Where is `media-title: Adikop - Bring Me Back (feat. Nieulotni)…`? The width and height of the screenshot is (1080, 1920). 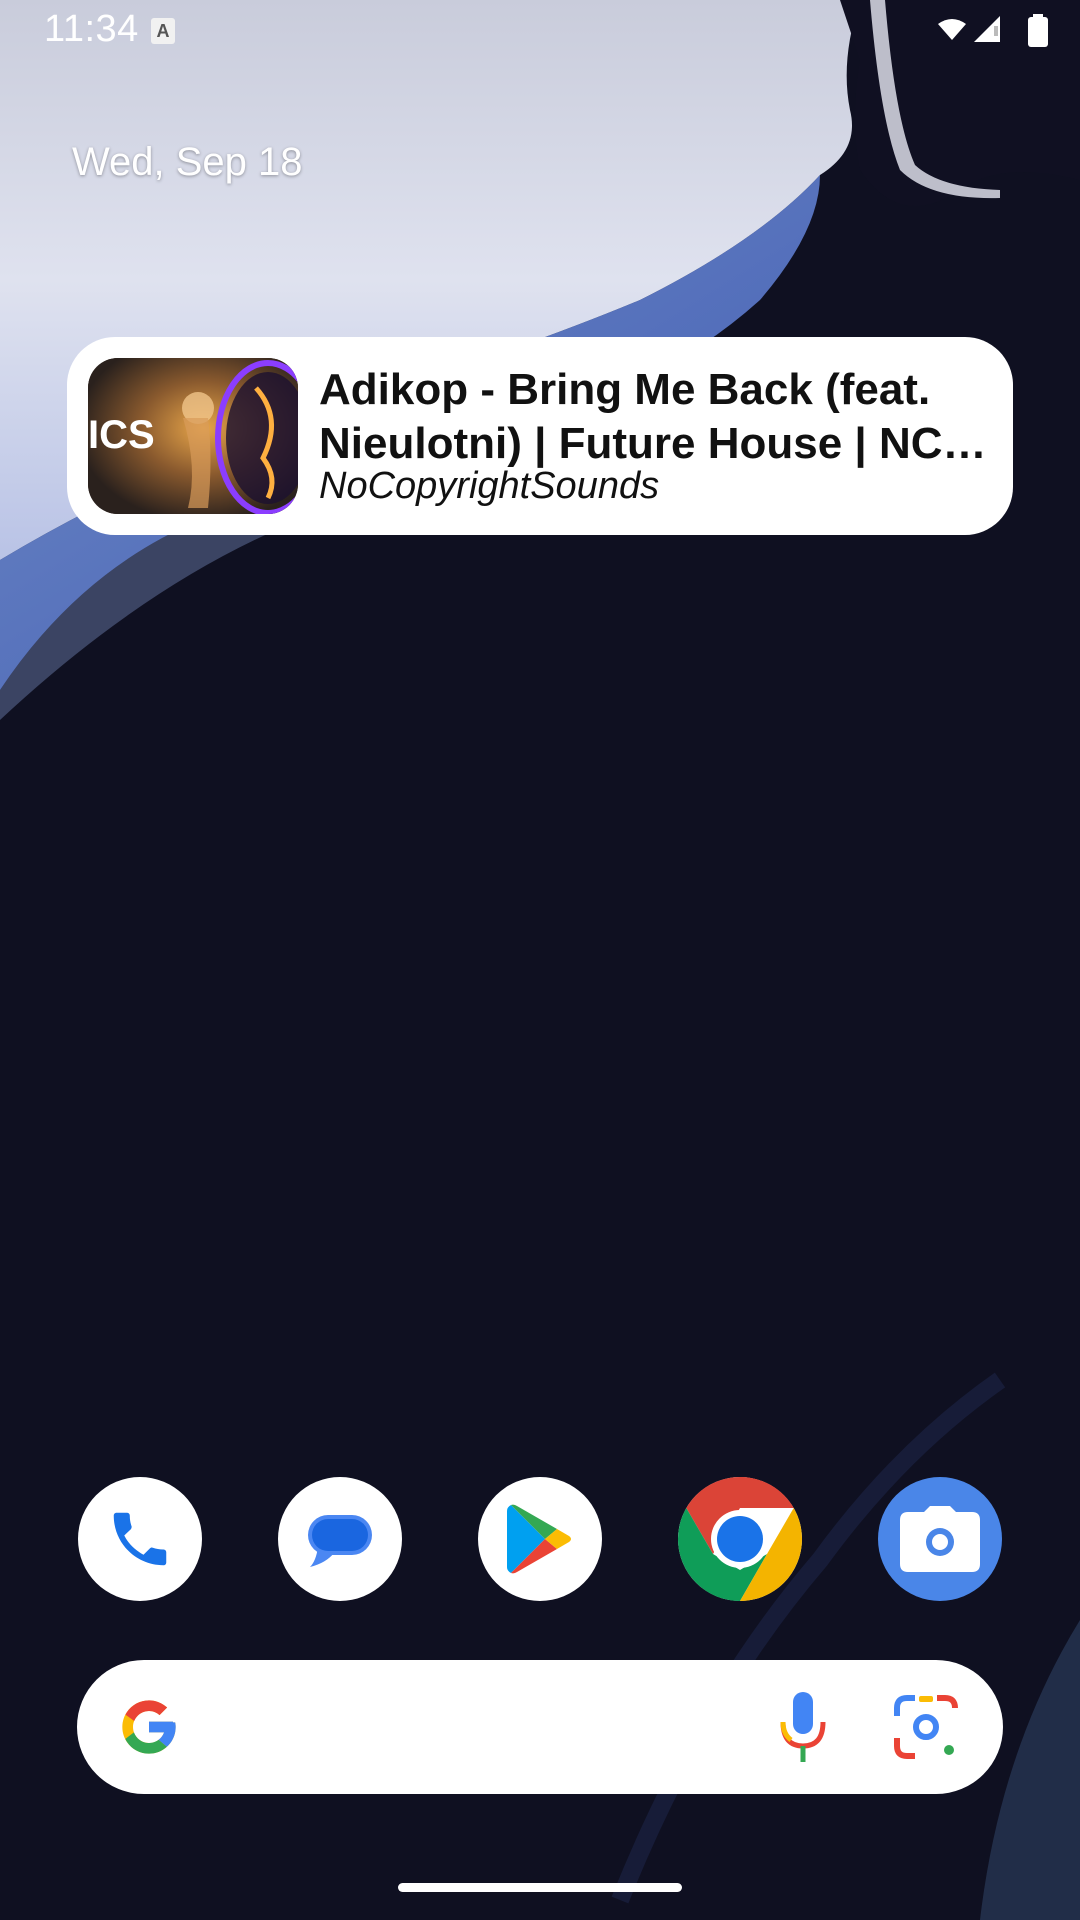 media-title: Adikop - Bring Me Back (feat. Nieulotni)… is located at coordinates (653, 416).